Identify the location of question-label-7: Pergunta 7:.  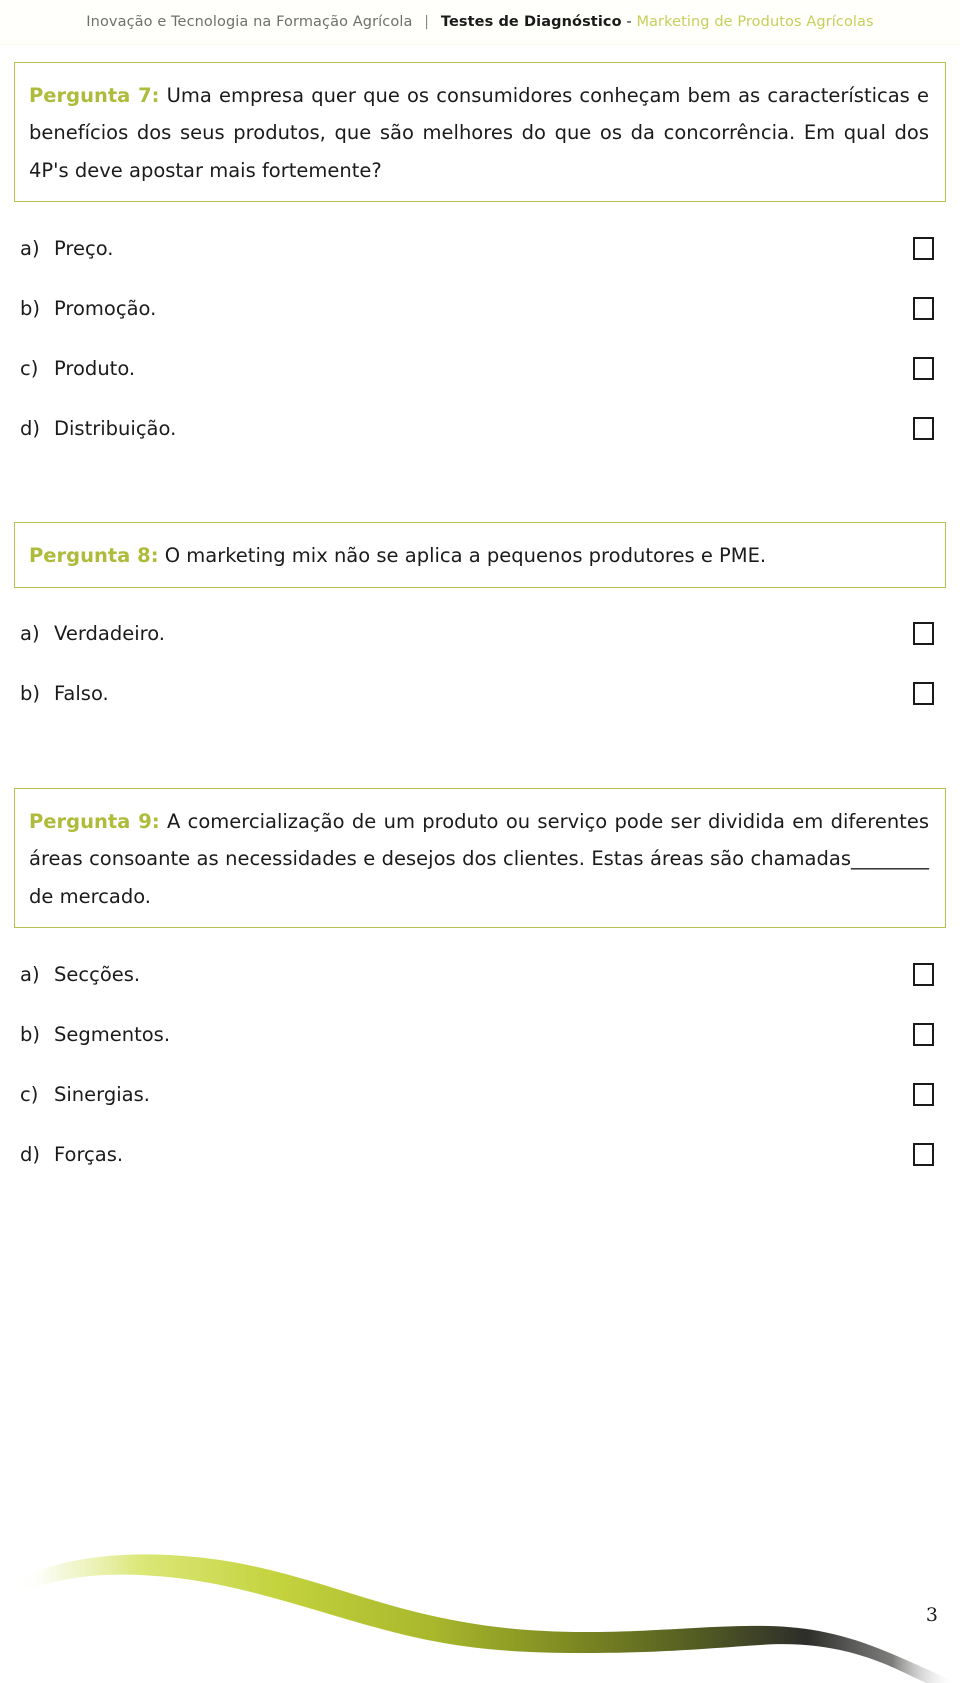
(94, 95).